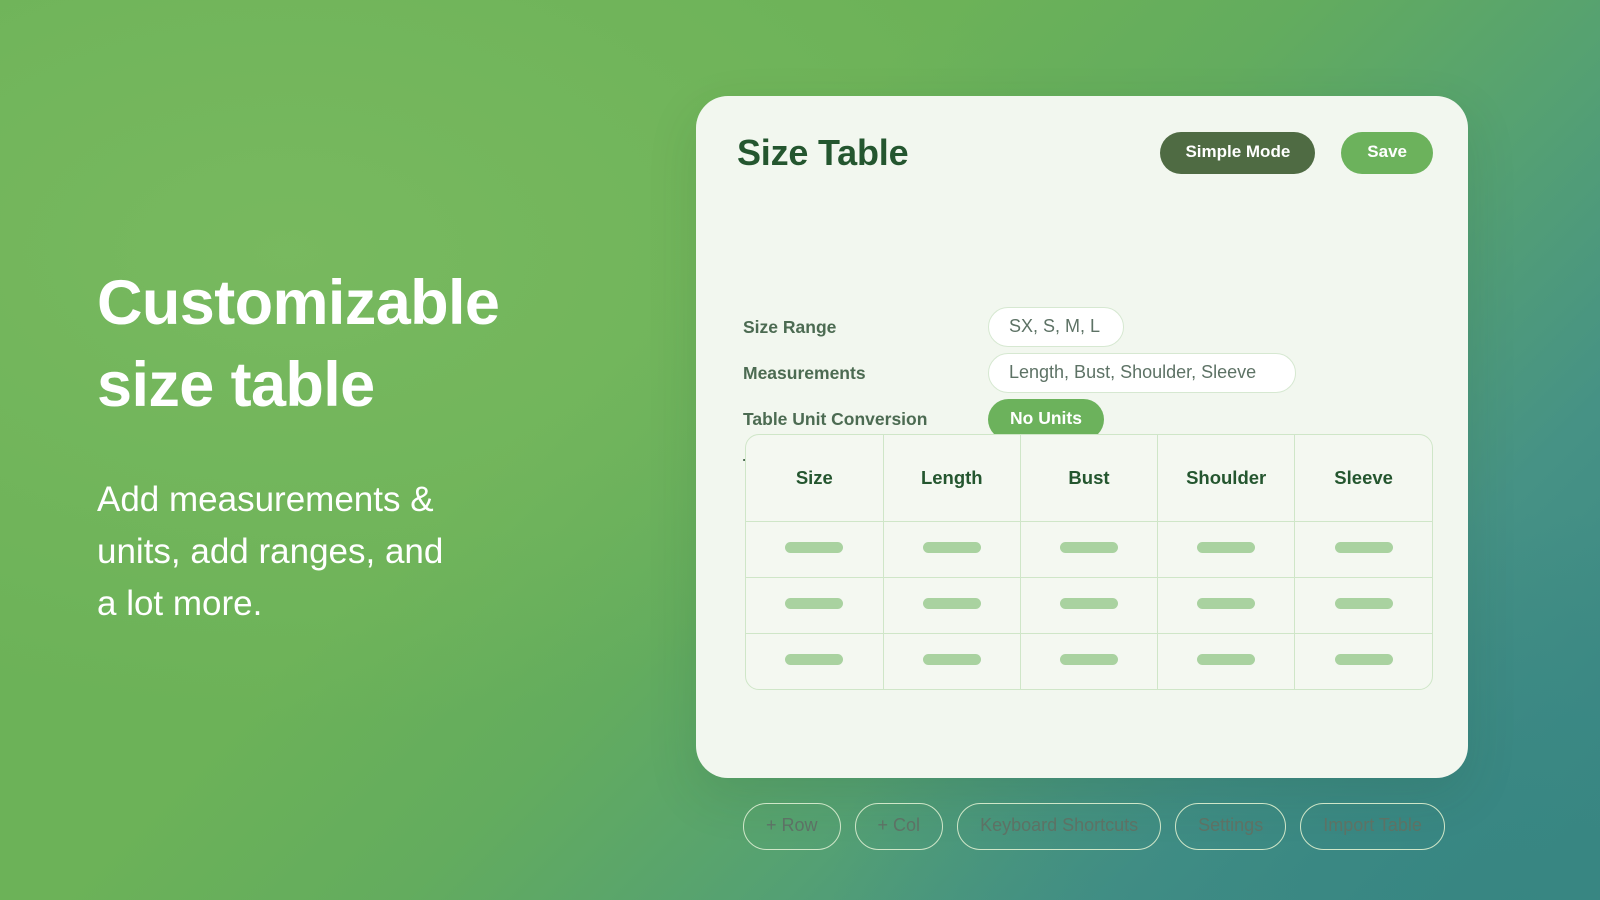 Image resolution: width=1600 pixels, height=900 pixels. I want to click on page-title: Size Table, so click(823, 152).